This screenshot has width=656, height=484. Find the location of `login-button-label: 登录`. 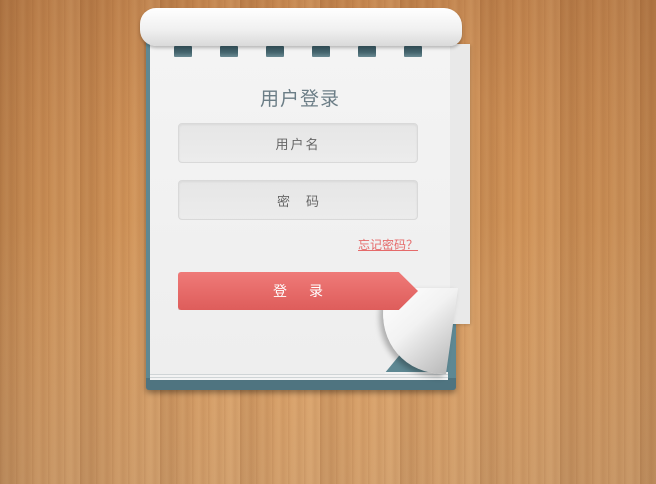

login-button-label: 登录 is located at coordinates (309, 292).